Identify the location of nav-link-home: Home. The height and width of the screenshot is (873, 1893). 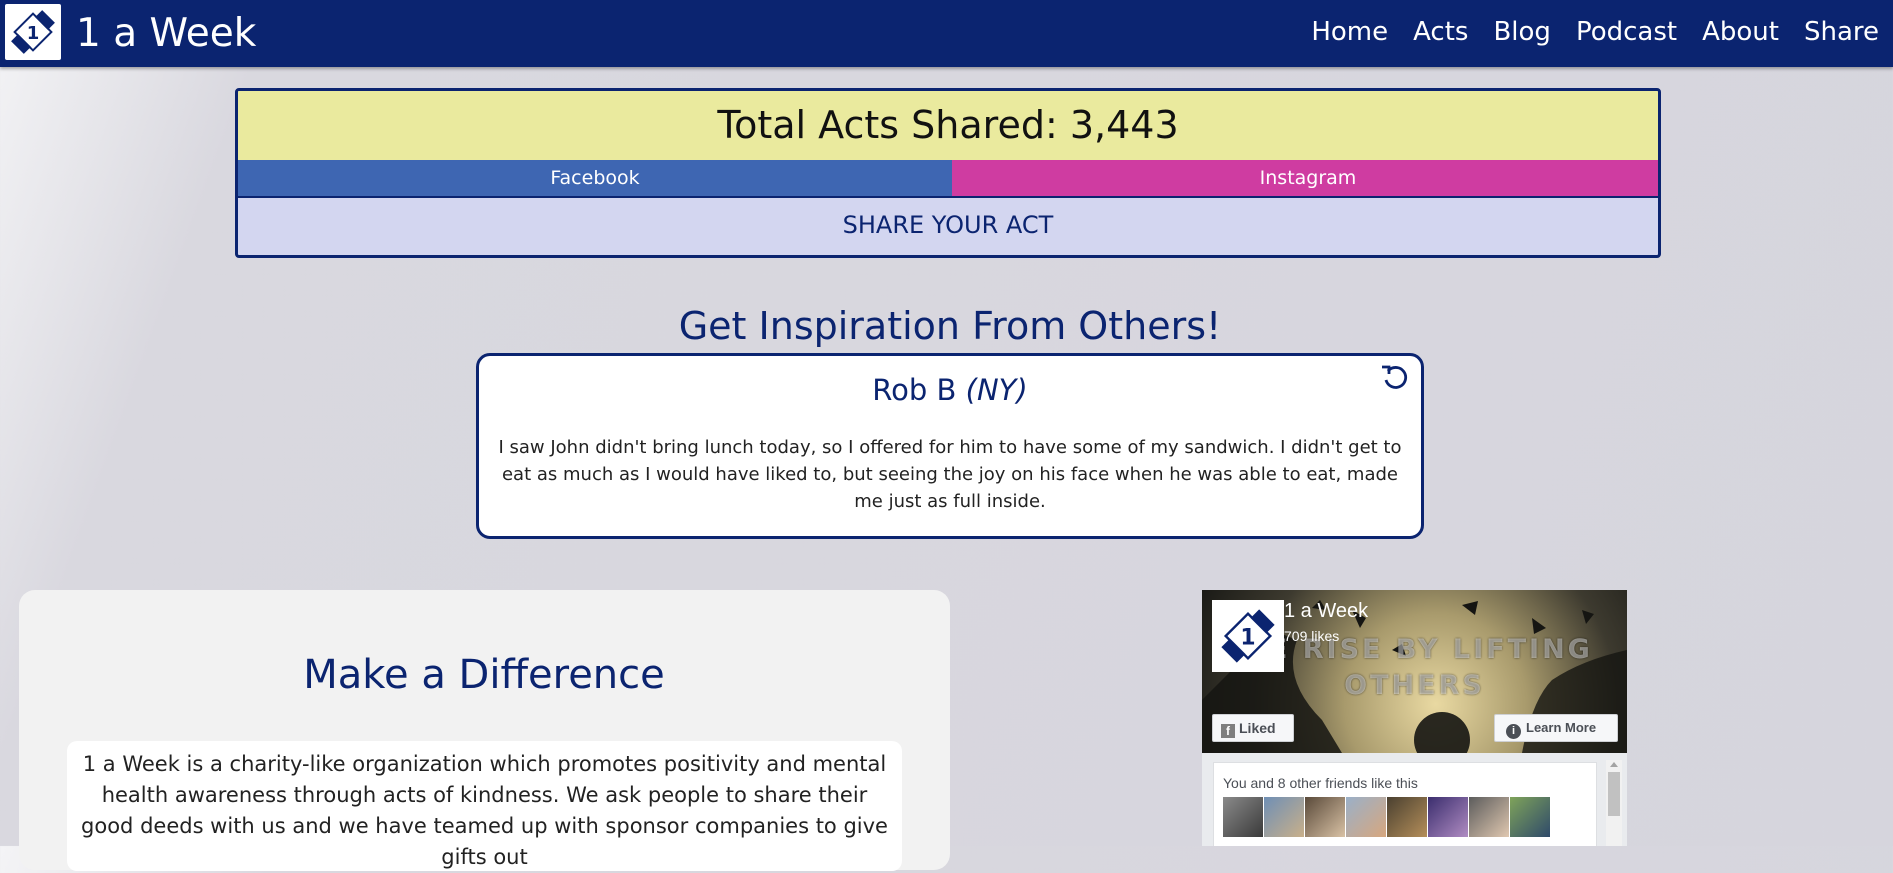
(1349, 32).